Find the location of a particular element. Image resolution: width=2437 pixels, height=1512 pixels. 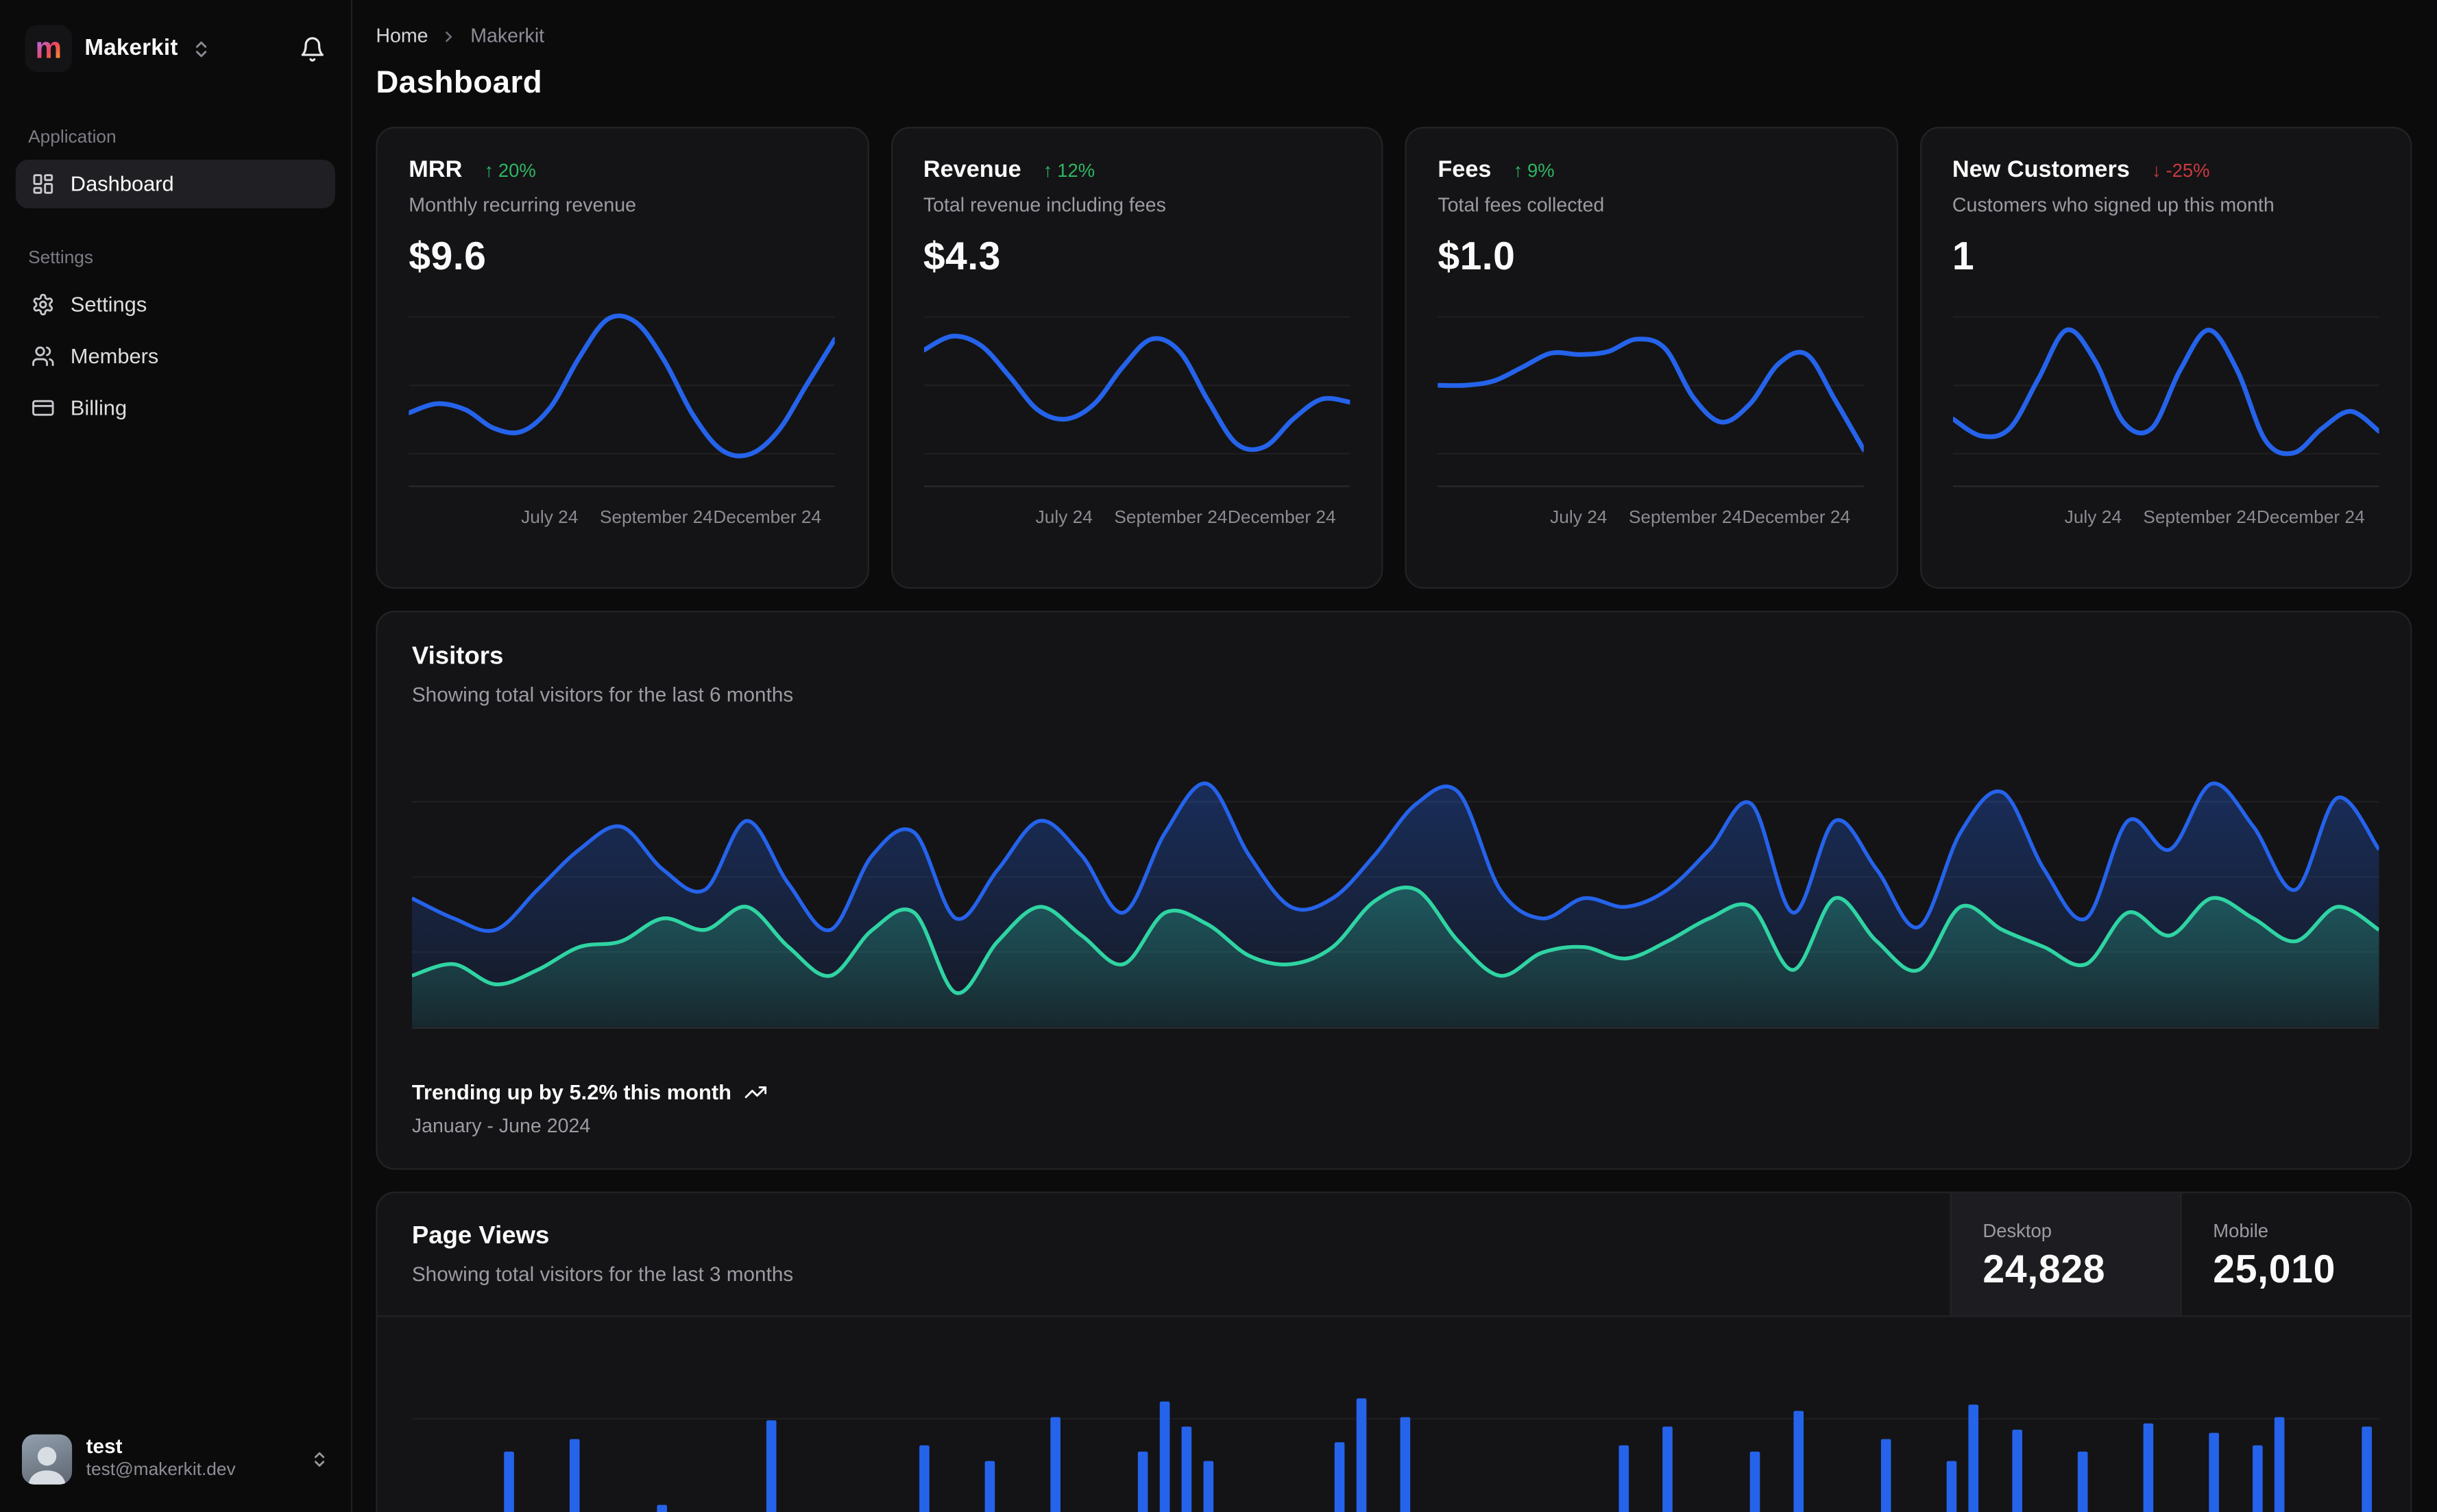

sidebar-item-billing: Billing is located at coordinates (176, 408).